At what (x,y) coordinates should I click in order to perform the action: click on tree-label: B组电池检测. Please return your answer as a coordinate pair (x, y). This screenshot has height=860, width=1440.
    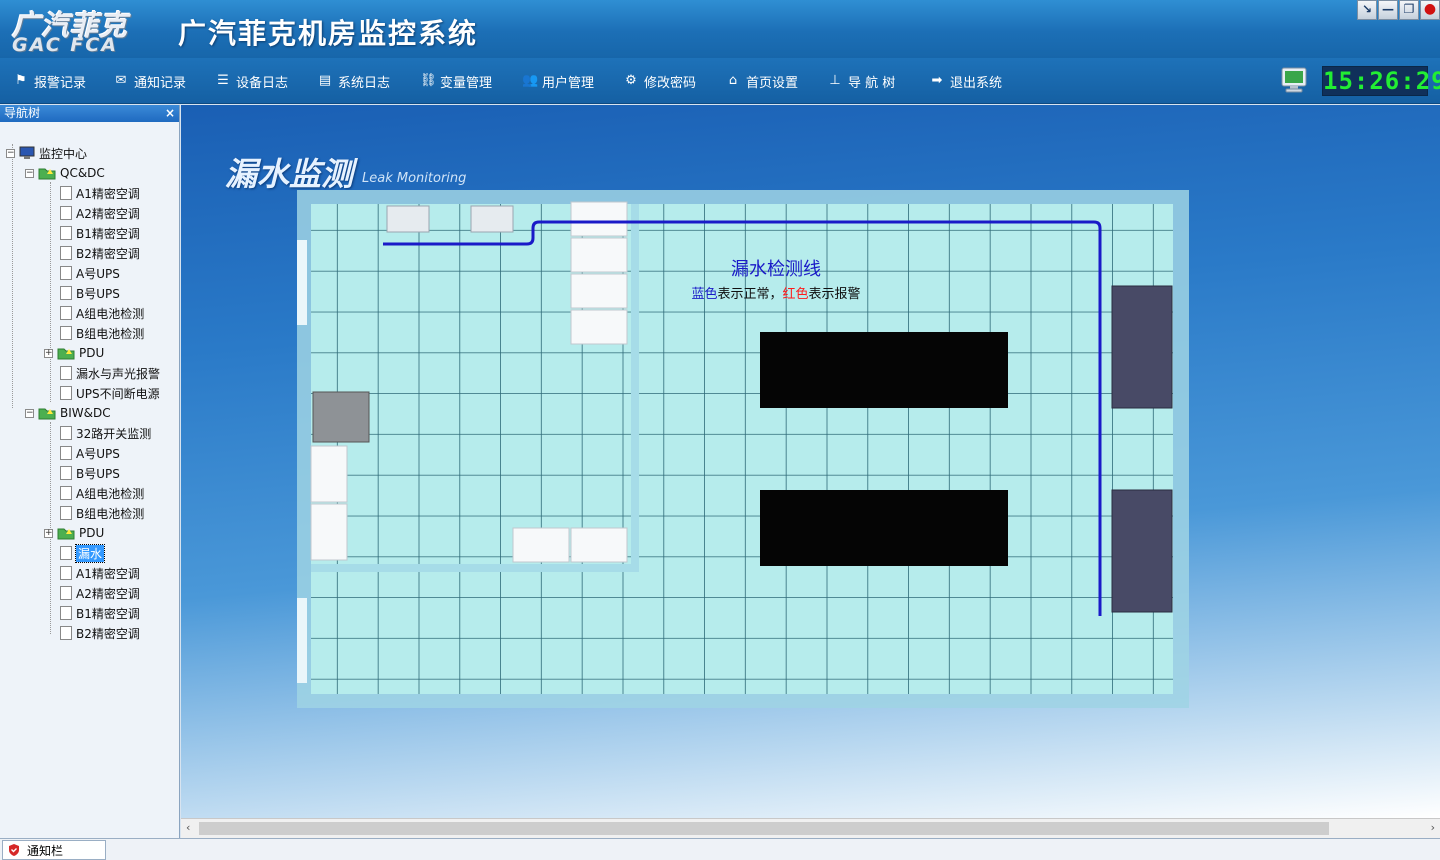
    Looking at the image, I should click on (110, 513).